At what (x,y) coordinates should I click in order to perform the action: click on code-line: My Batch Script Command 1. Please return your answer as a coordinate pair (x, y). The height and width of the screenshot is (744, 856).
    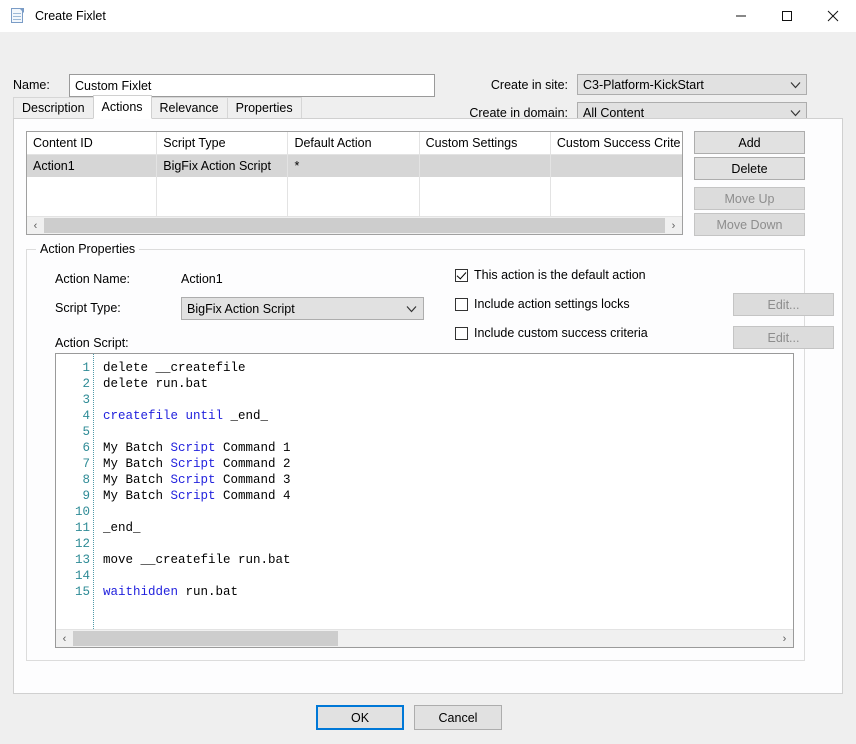
    Looking at the image, I should click on (448, 448).